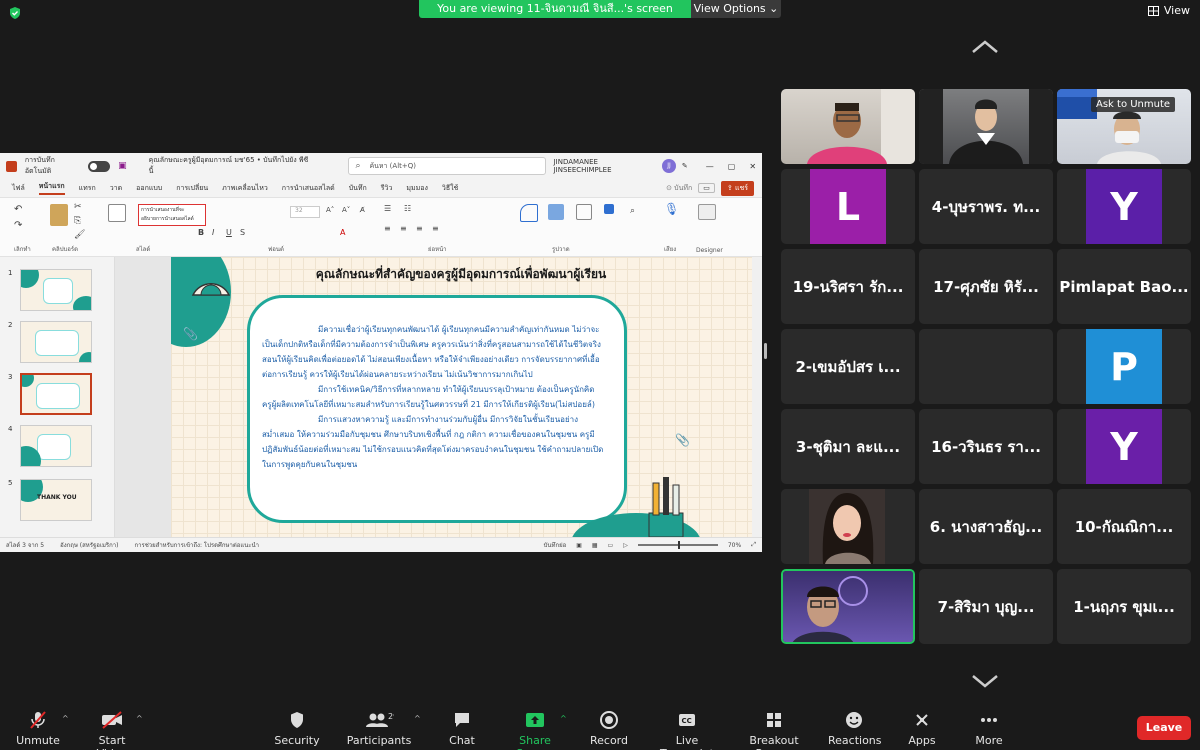 Image resolution: width=1200 pixels, height=750 pixels. What do you see at coordinates (677, 545) in the screenshot?
I see `zoom-slider` at bounding box center [677, 545].